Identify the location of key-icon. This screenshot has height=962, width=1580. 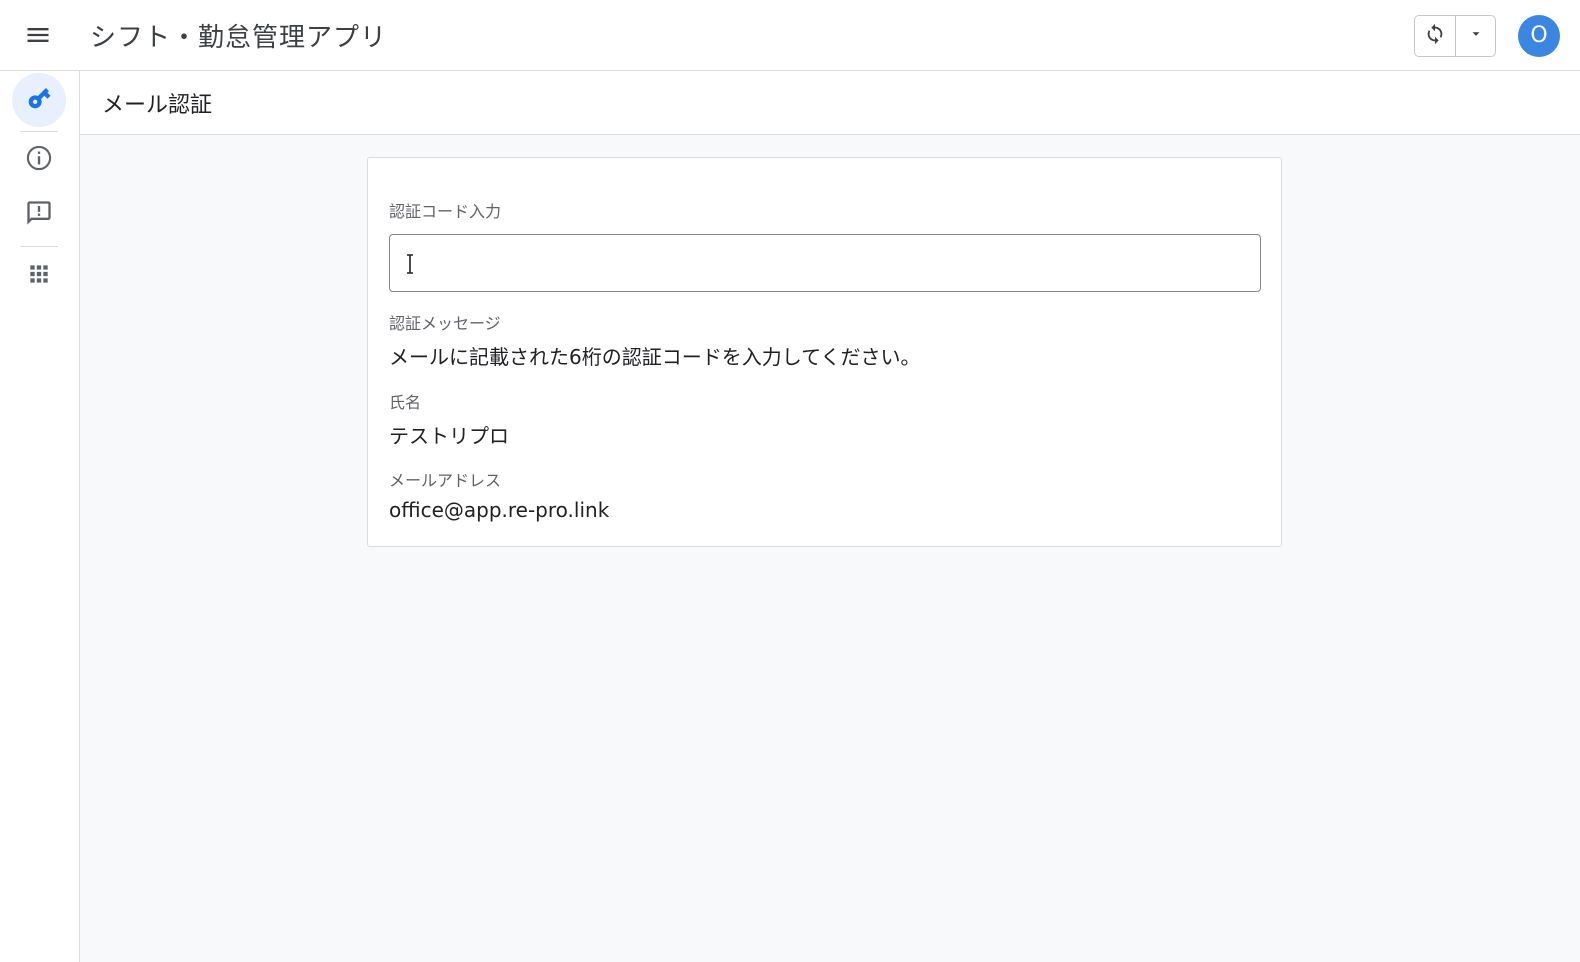
(39, 100).